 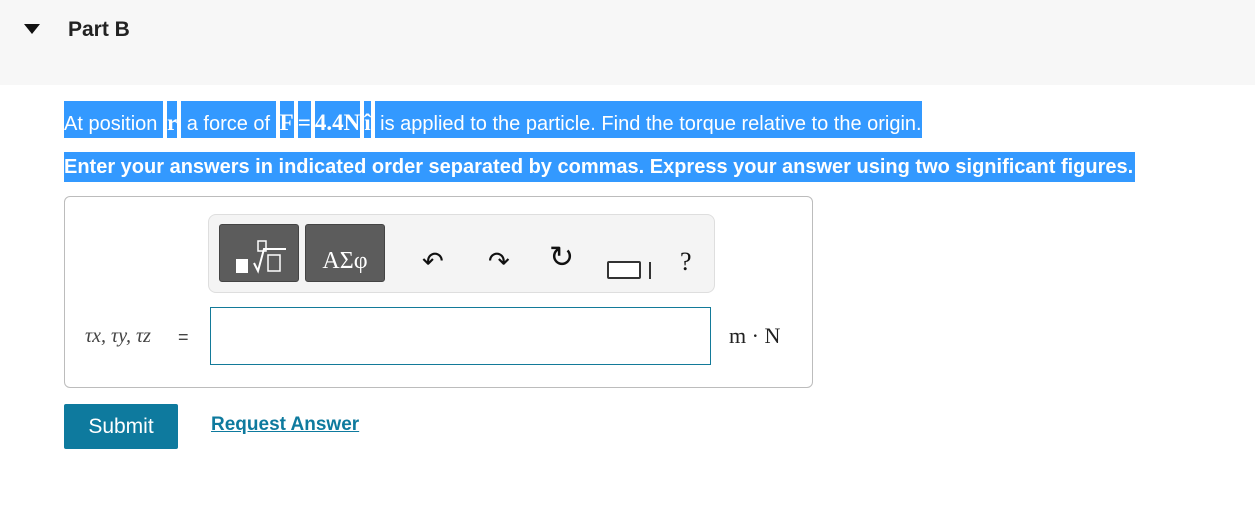 I want to click on torque-components-label: τx, τy, τz, so click(x=118, y=336).